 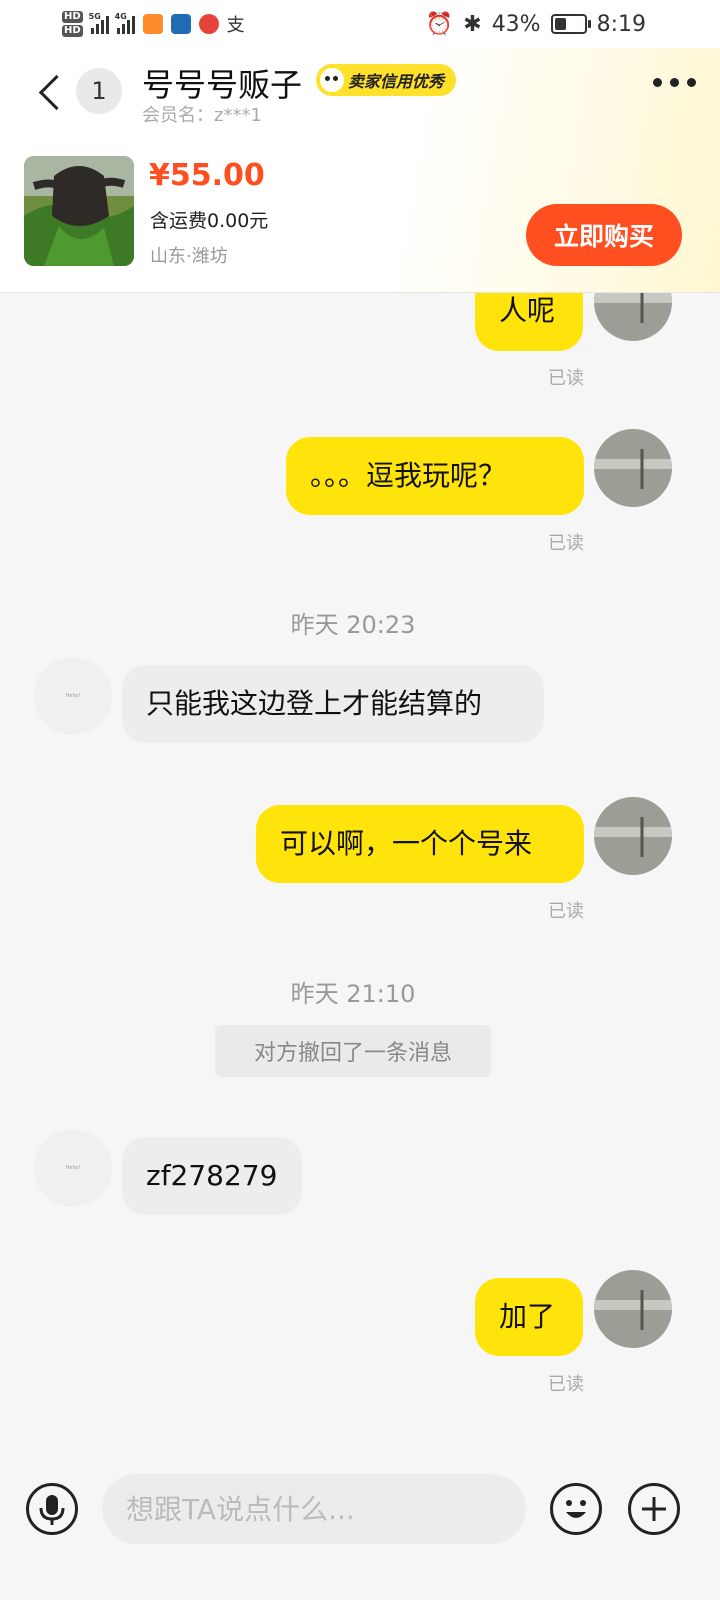 I want to click on input-bar, so click(x=360, y=1521).